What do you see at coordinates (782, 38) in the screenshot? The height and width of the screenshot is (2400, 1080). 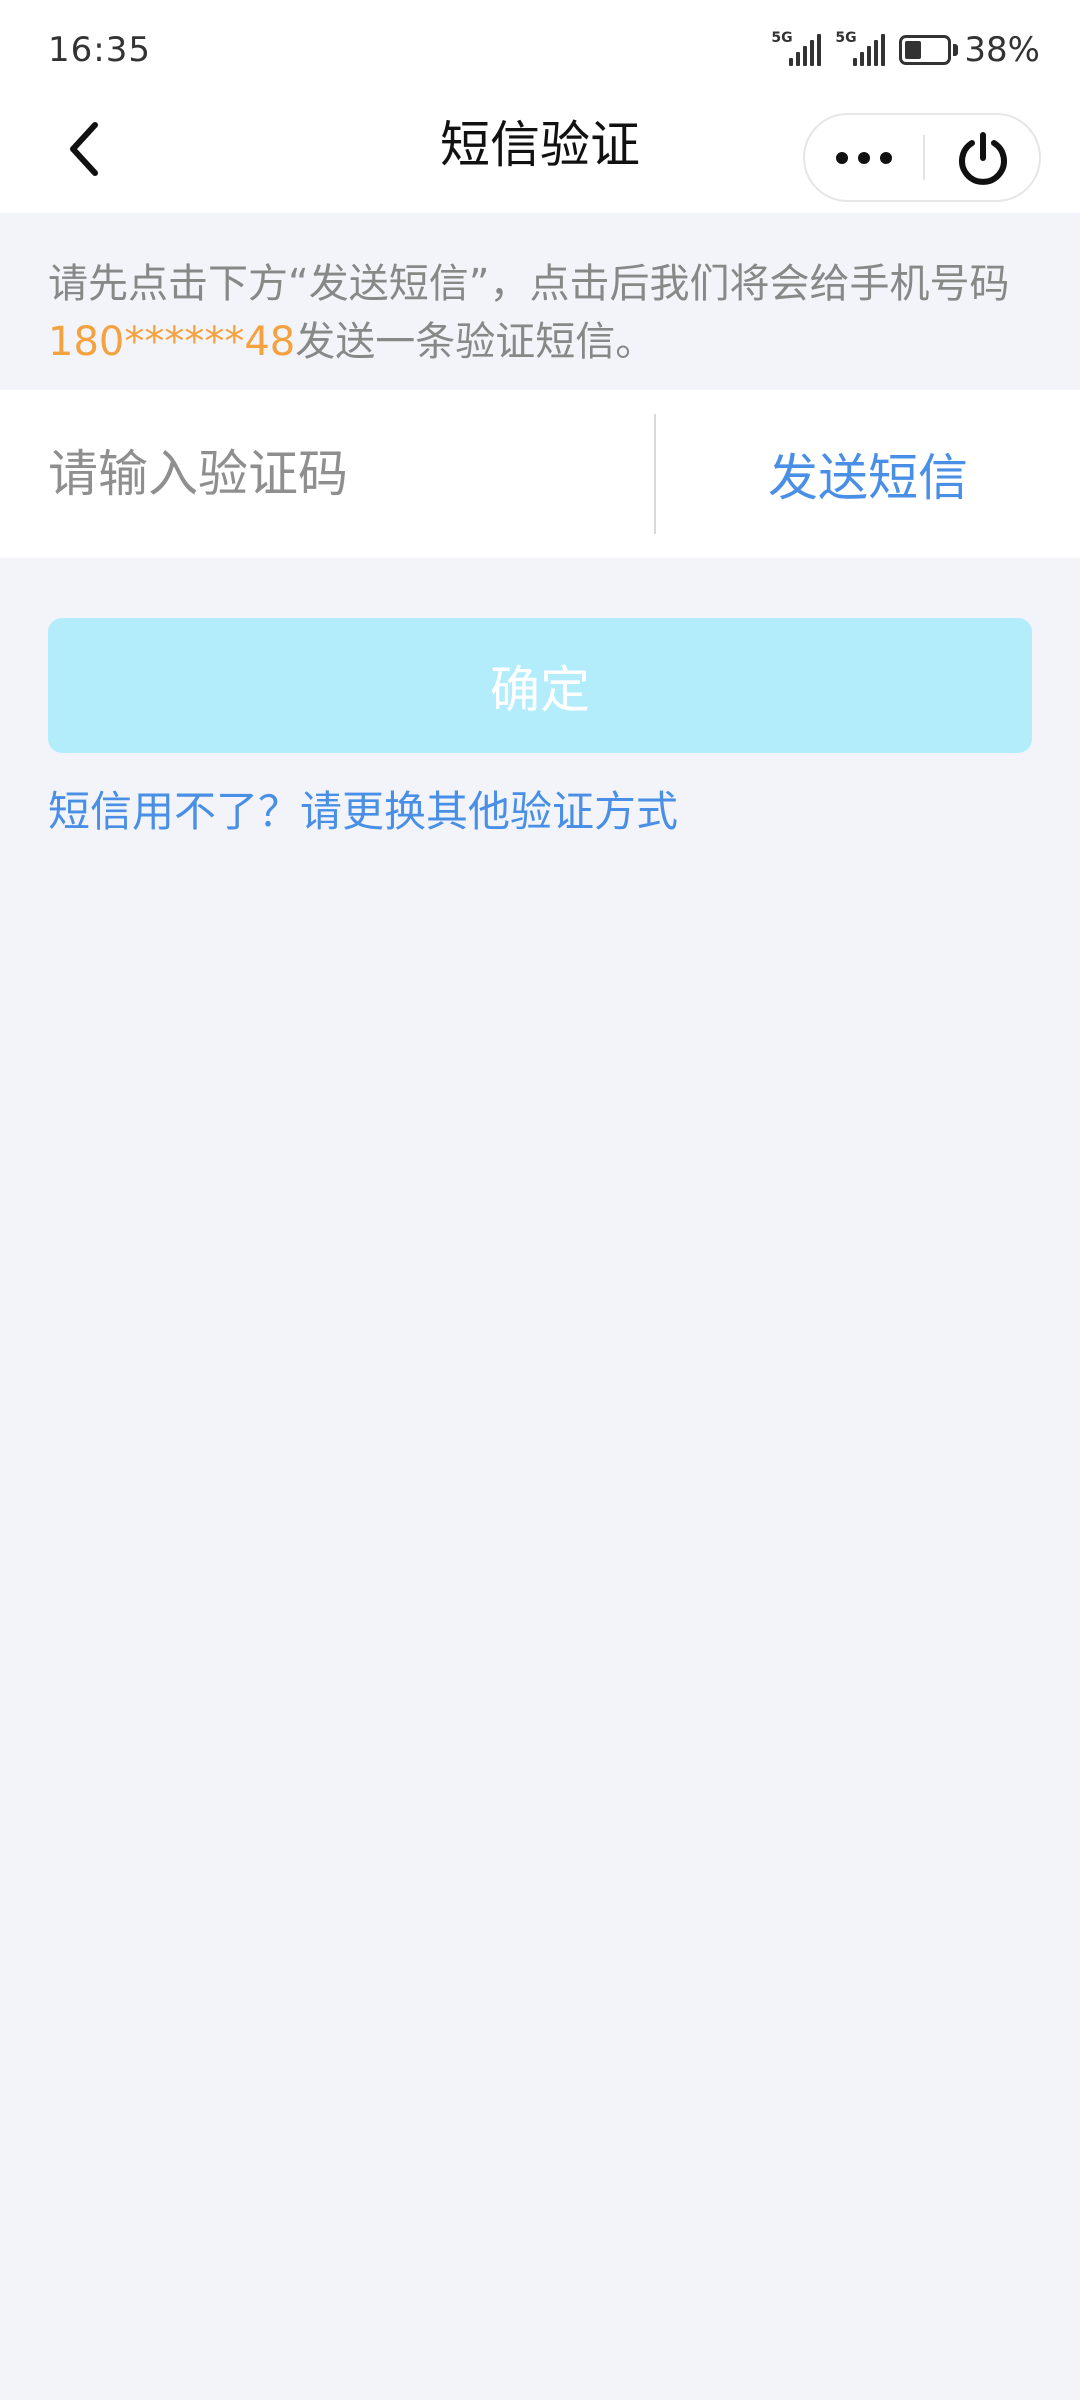 I see `signal-1-tag: 5G` at bounding box center [782, 38].